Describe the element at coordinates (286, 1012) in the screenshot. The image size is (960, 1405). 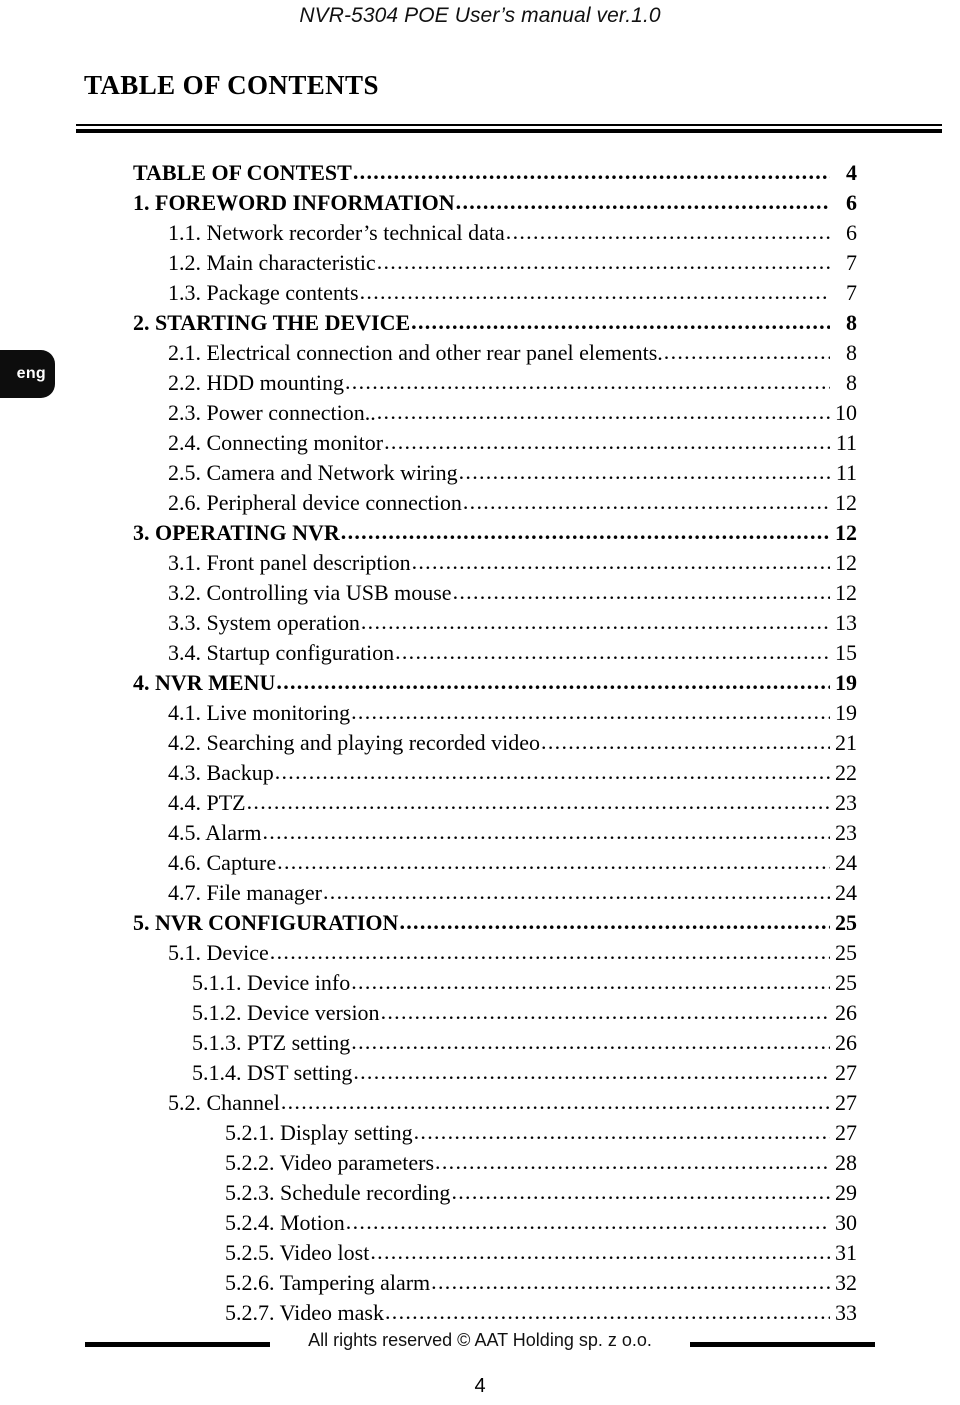
I see `toc-entry-label: 5.1.2. Device version` at that location.